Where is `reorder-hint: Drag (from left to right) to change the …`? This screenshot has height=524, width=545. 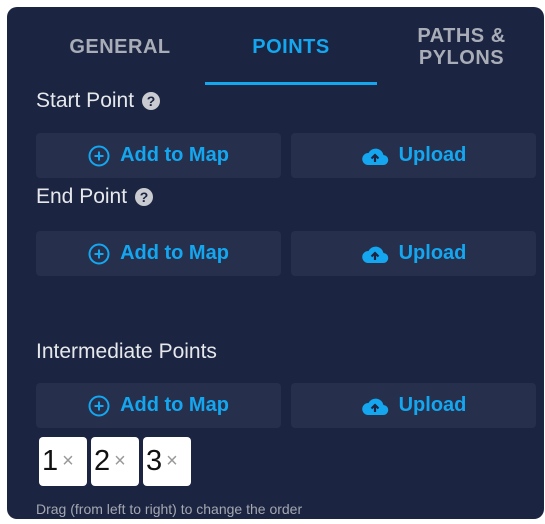 reorder-hint: Drag (from left to right) to change the … is located at coordinates (169, 509).